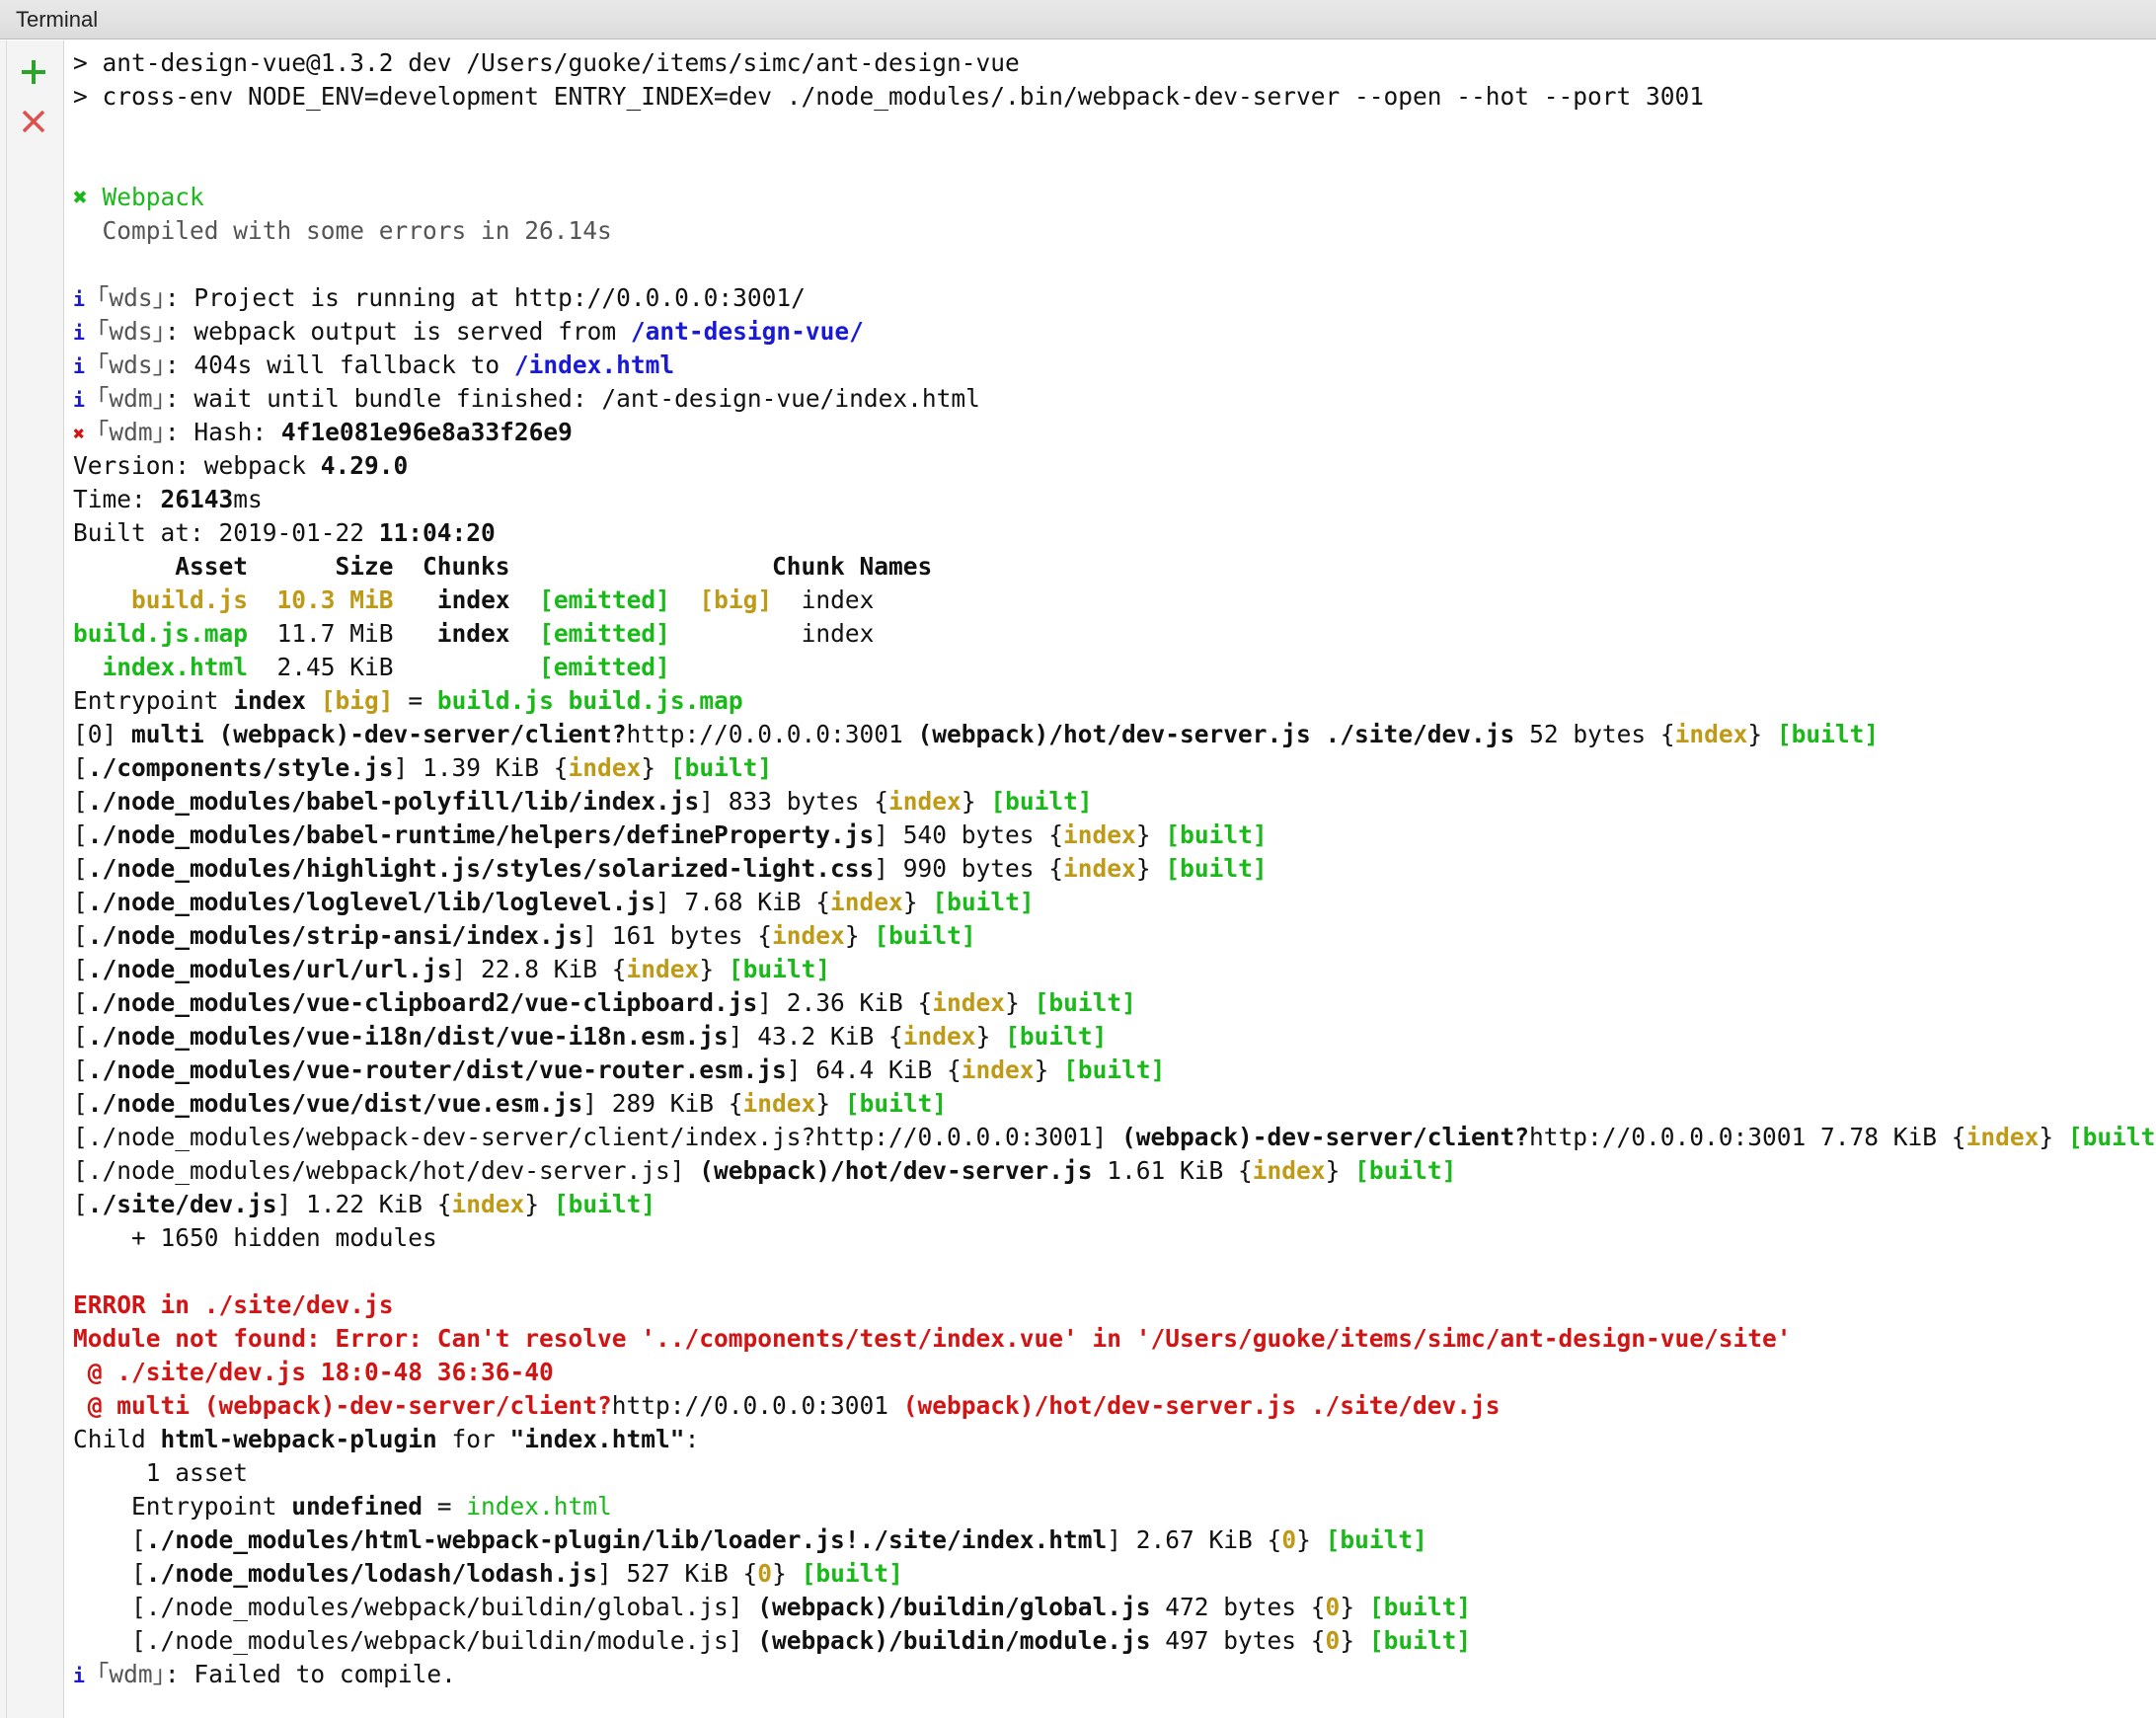  I want to click on close-session-button, so click(33, 122).